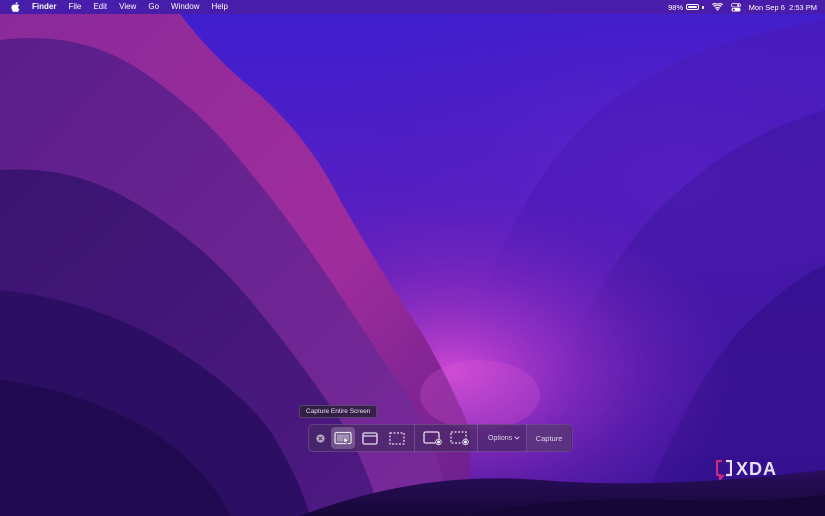  What do you see at coordinates (412, 7) in the screenshot?
I see `menu-bar: Finder File Edit View Go Window Help 98%` at bounding box center [412, 7].